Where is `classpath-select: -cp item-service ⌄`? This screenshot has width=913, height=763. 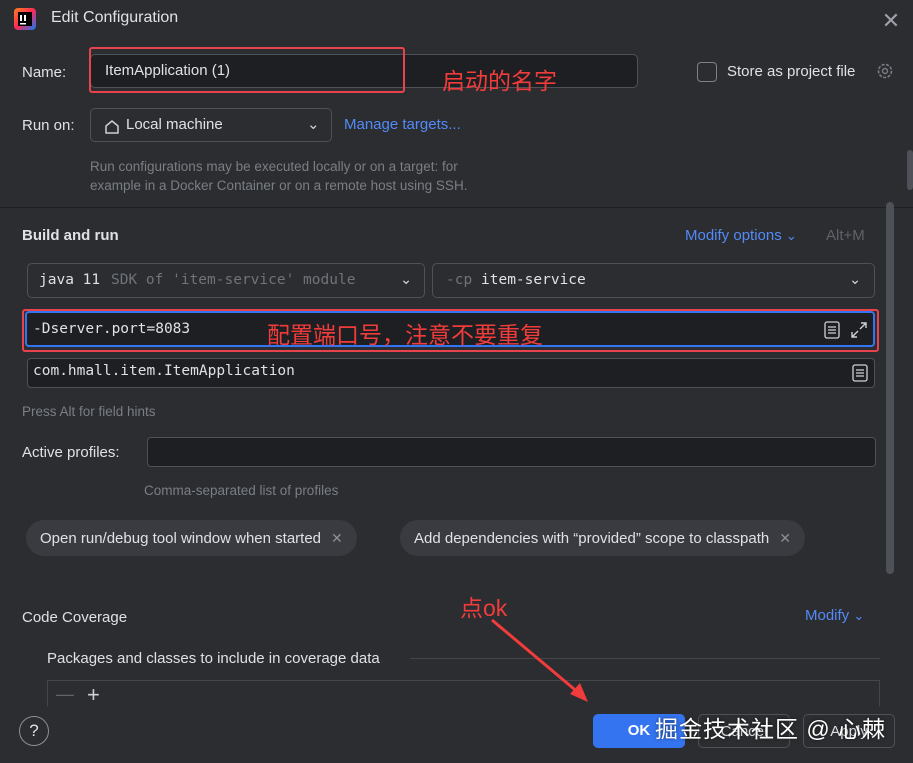
classpath-select: -cp item-service ⌄ is located at coordinates (653, 280).